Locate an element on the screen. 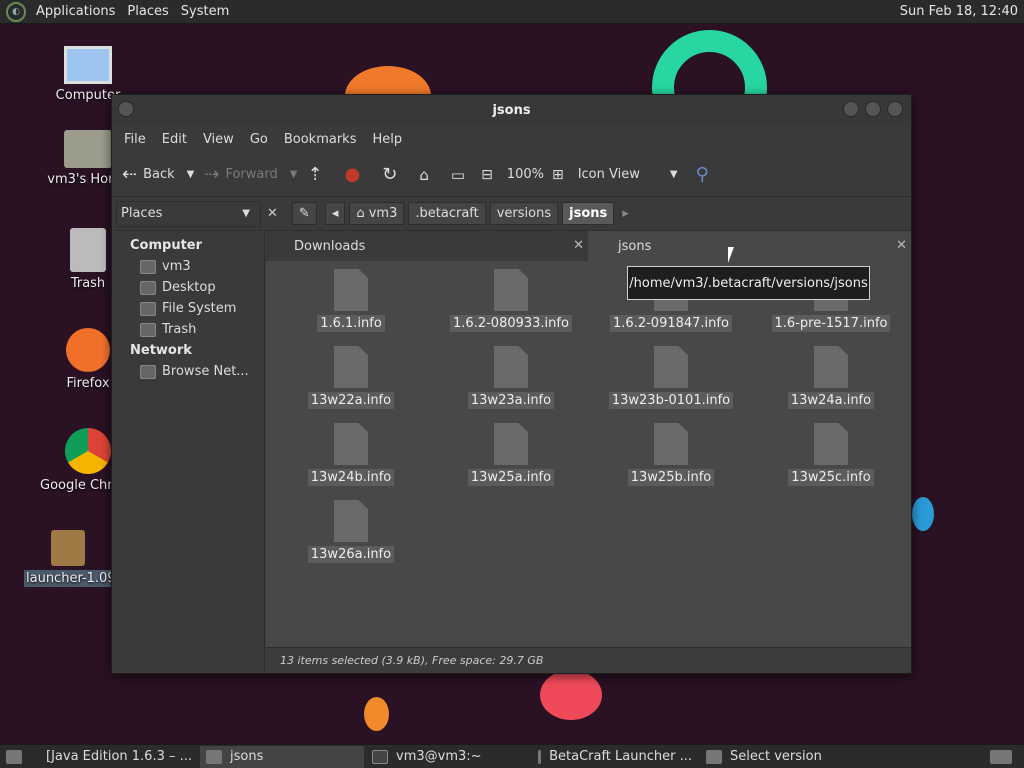 Image resolution: width=1024 pixels, height=768 pixels. up-button: ⇡ is located at coordinates (321, 174).